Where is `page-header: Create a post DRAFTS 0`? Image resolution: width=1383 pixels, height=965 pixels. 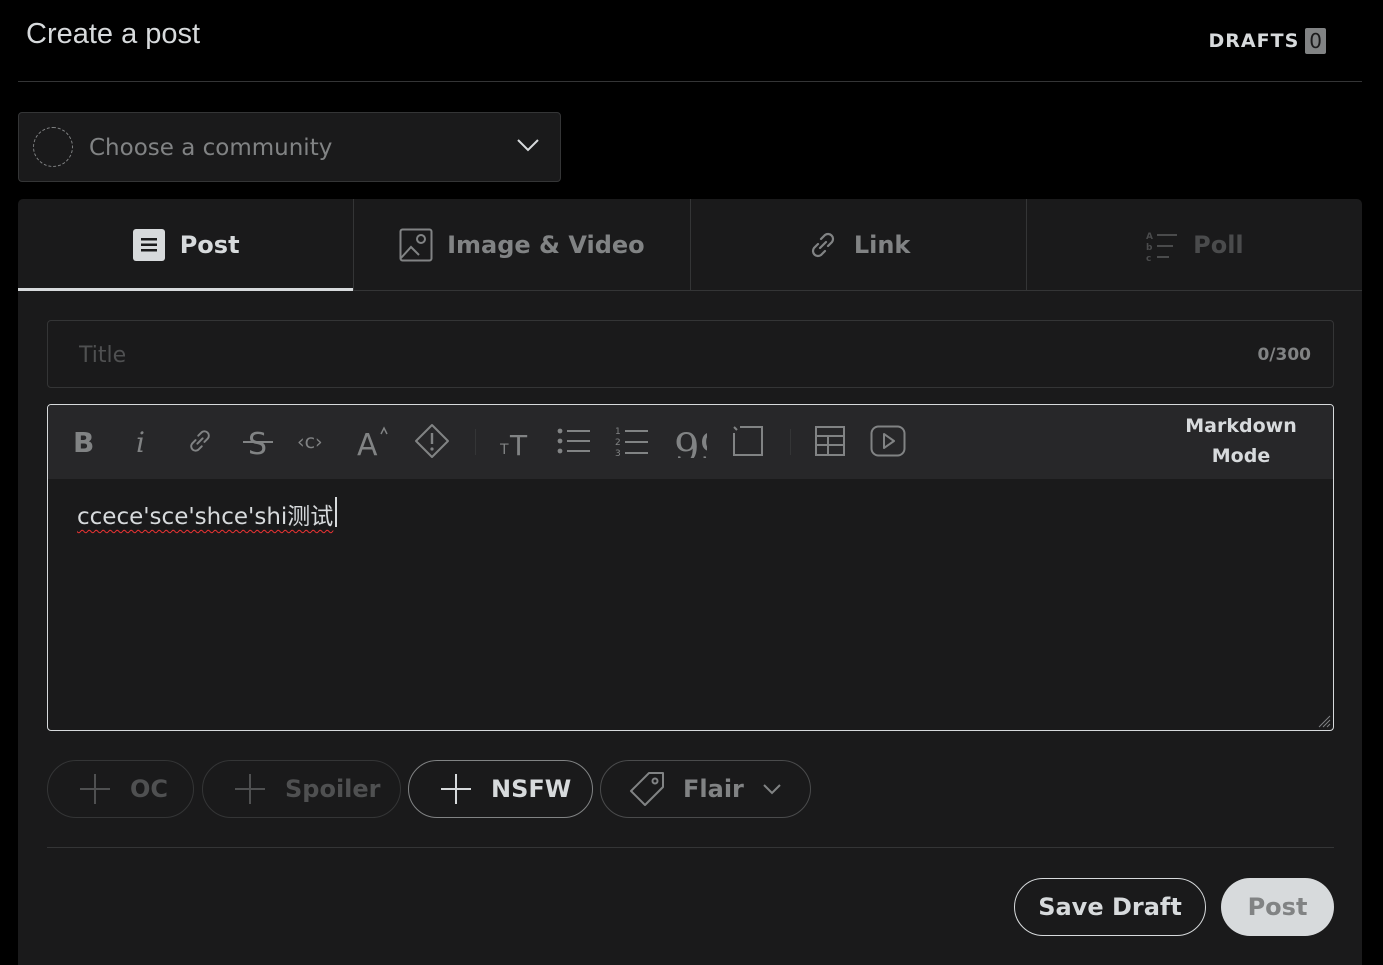 page-header: Create a post DRAFTS 0 is located at coordinates (690, 41).